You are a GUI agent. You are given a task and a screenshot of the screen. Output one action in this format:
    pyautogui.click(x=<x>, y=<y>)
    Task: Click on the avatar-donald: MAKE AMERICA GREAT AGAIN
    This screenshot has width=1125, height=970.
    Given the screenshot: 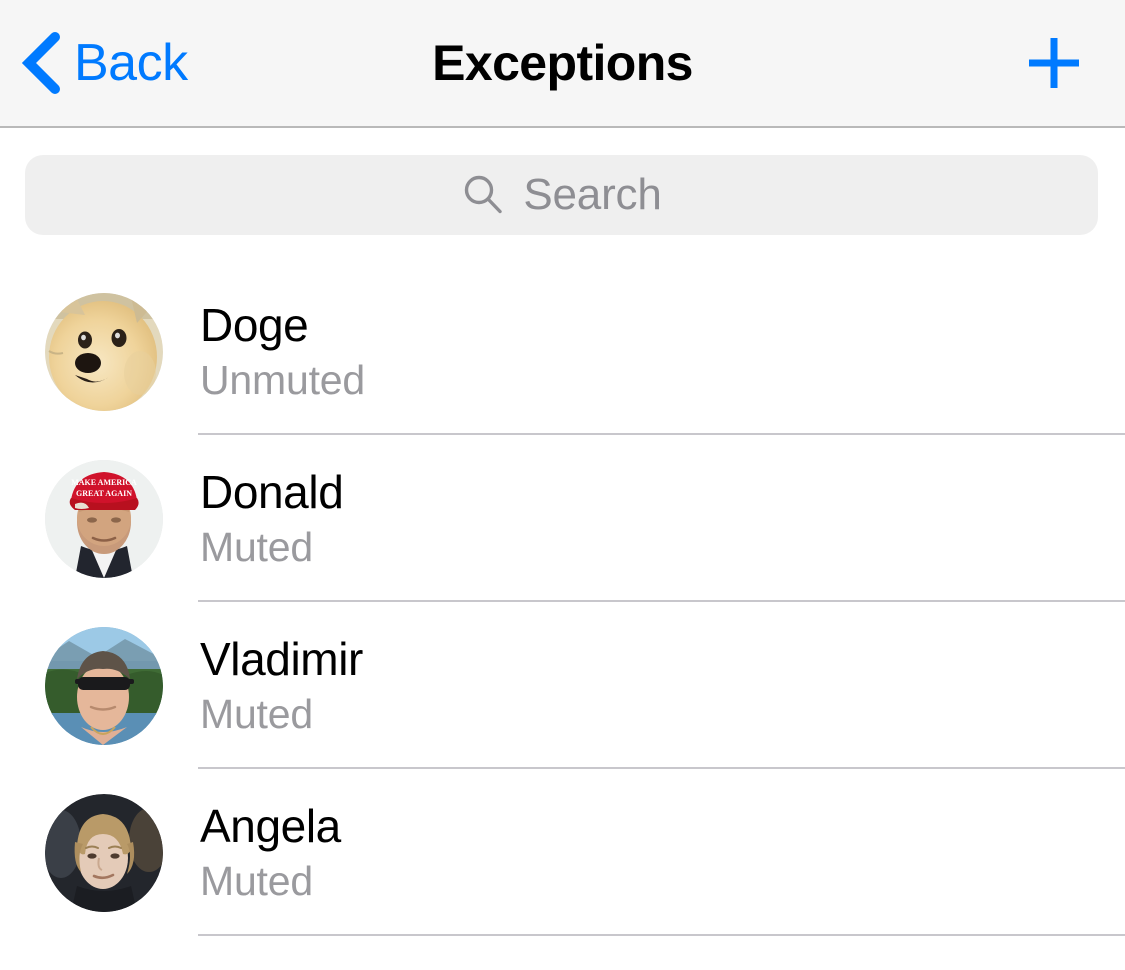 What is the action you would take?
    pyautogui.click(x=104, y=518)
    